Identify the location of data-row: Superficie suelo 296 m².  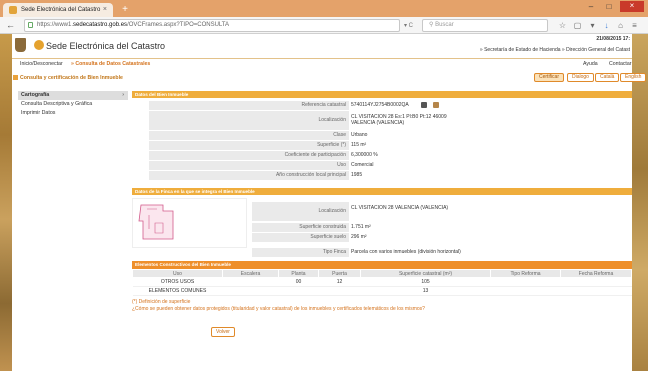
(382, 238).